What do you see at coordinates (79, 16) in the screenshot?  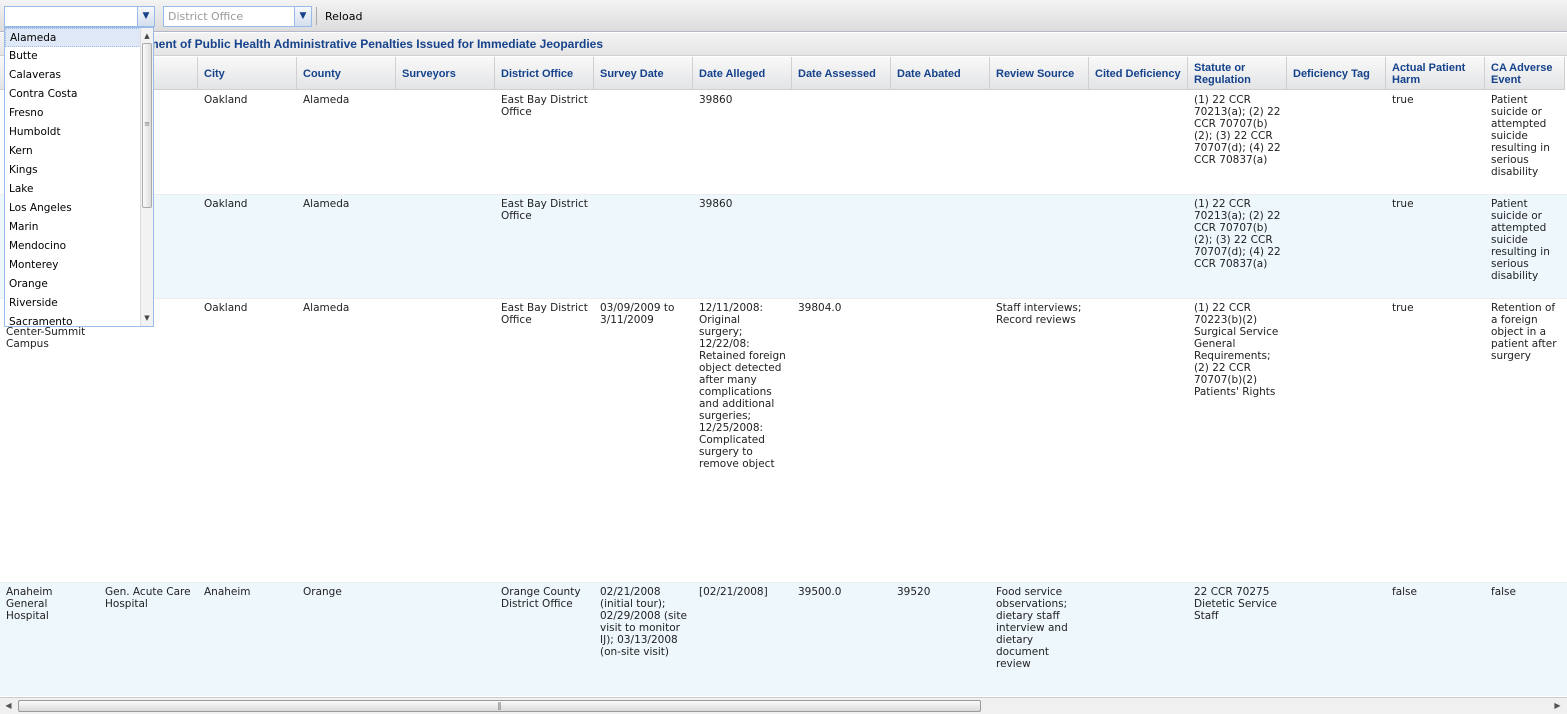 I see `county-combobox: ▼` at bounding box center [79, 16].